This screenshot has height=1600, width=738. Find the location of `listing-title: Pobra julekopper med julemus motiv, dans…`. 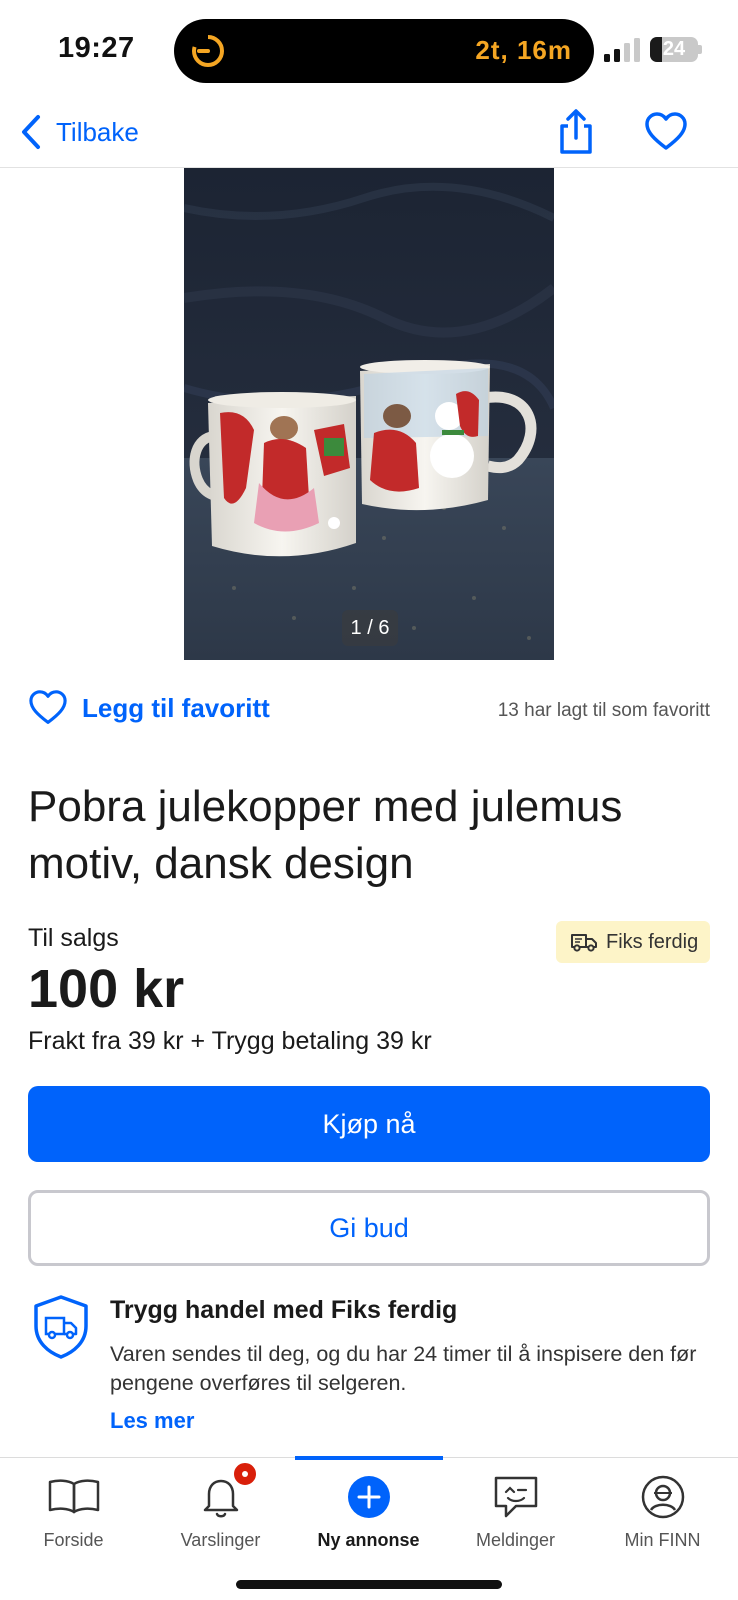

listing-title: Pobra julekopper med julemus motiv, dans… is located at coordinates (325, 835).